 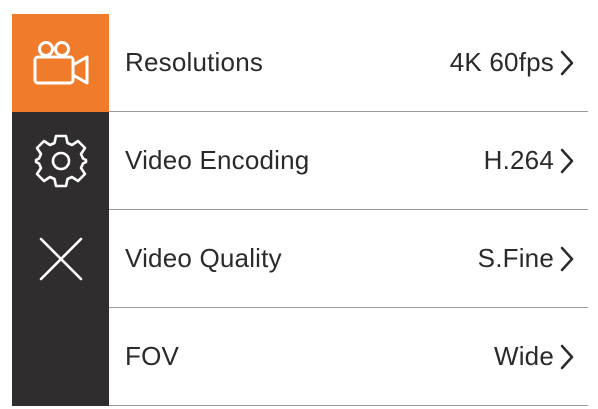 I want to click on setting-value: Wide, so click(x=523, y=356).